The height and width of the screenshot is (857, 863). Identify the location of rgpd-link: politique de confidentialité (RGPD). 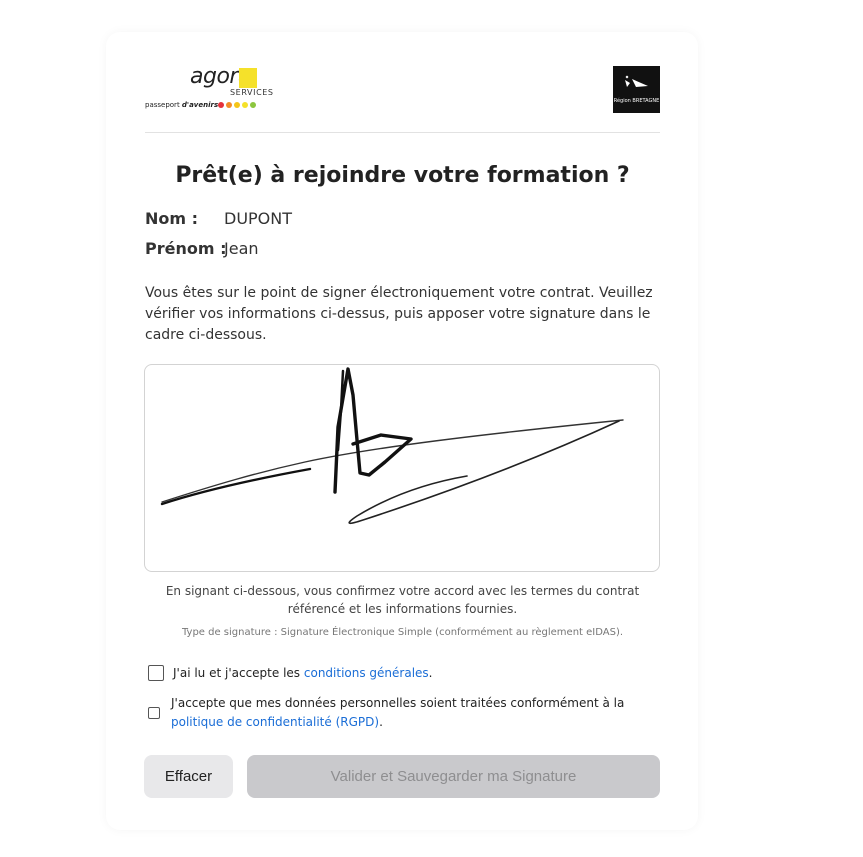
(275, 722).